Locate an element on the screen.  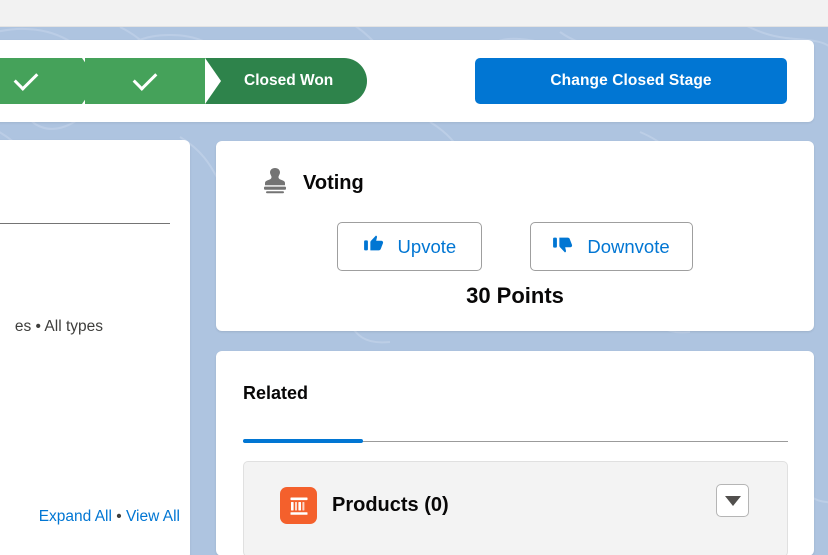
stage-notch-fill is located at coordinates (197, 81).